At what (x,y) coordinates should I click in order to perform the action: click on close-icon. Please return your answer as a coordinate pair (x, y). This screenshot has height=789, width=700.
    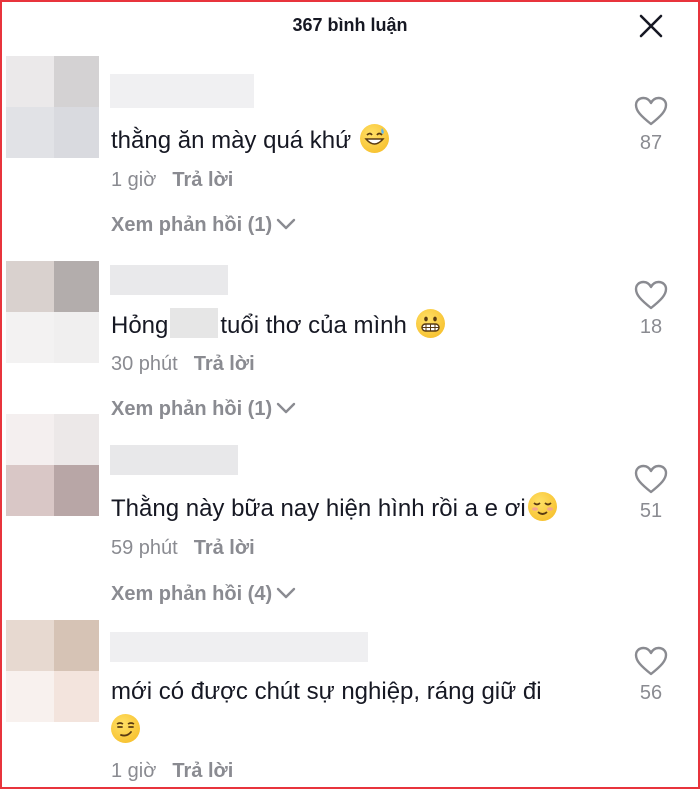
    Looking at the image, I should click on (651, 26).